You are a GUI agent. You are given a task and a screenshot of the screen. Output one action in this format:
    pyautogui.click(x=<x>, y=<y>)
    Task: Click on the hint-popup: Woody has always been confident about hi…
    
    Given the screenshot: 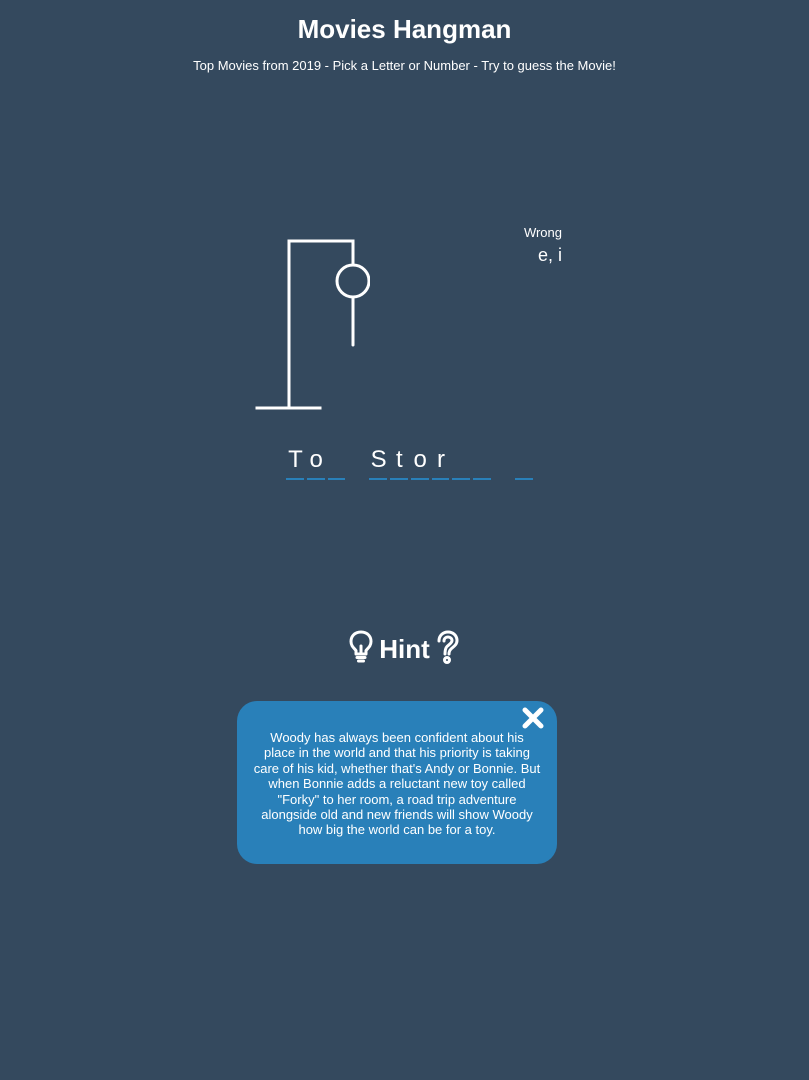 What is the action you would take?
    pyautogui.click(x=397, y=782)
    